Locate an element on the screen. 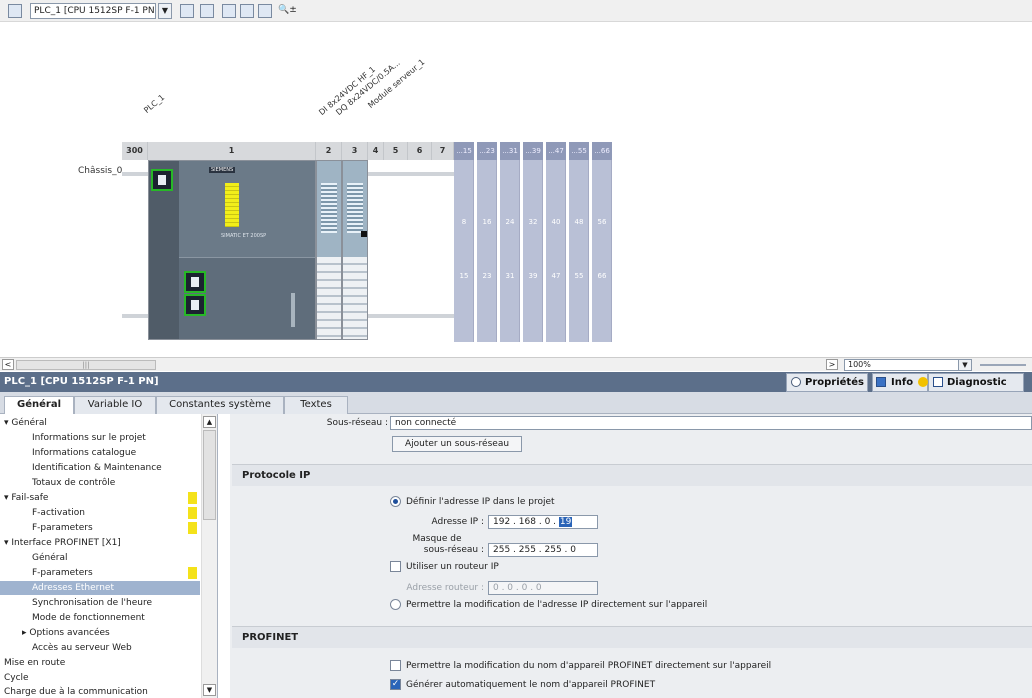 Image resolution: width=1032 pixels, height=698 pixels. ext-slot-range: ...23 is located at coordinates (487, 151).